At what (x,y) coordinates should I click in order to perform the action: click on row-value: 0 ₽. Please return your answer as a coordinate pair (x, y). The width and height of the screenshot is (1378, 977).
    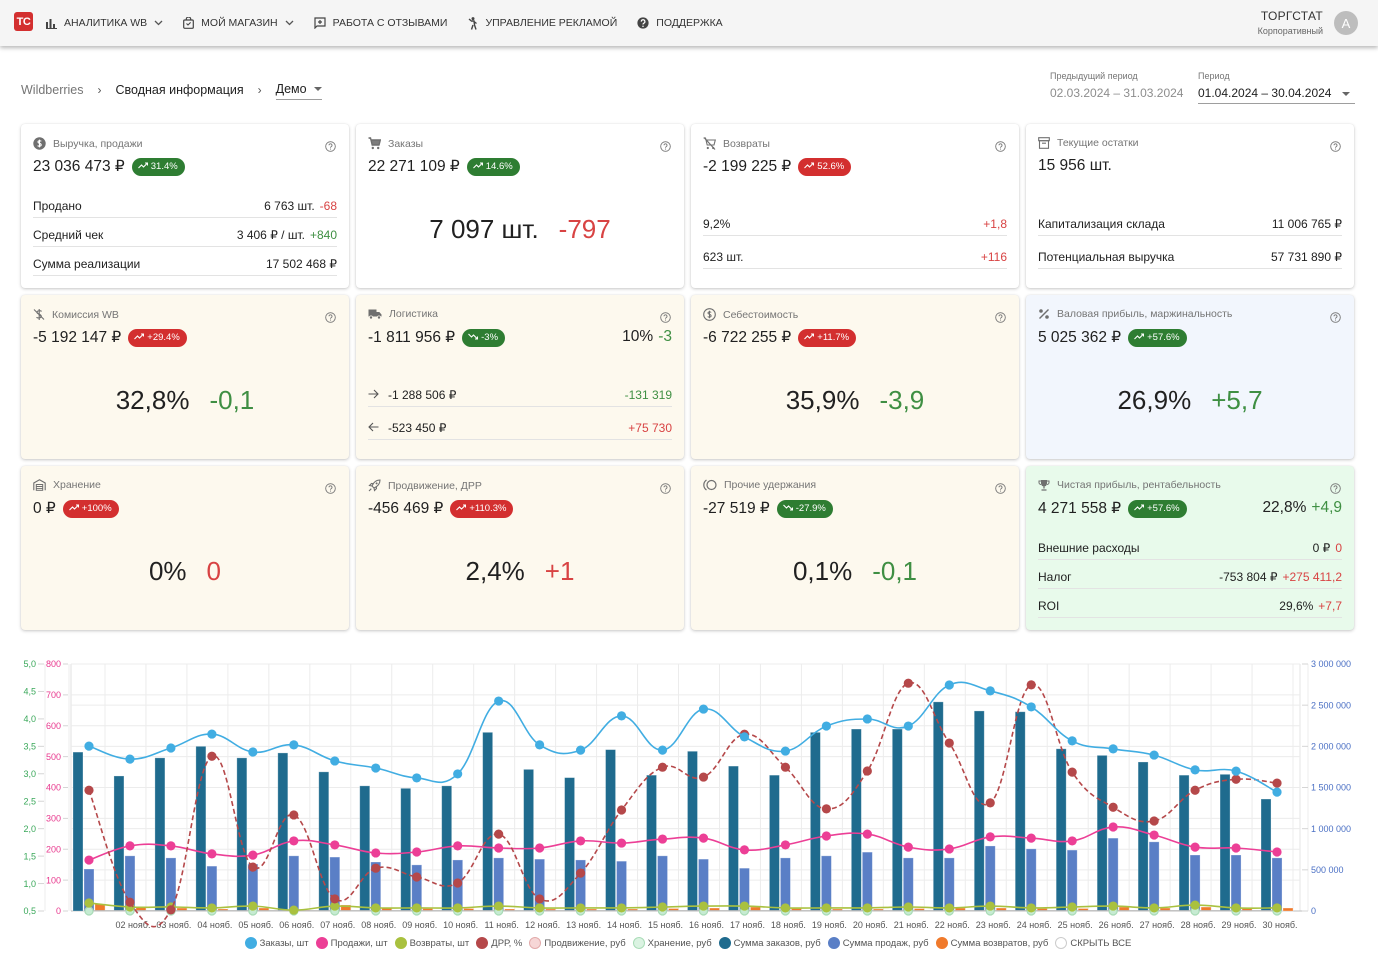
    Looking at the image, I should click on (1321, 548).